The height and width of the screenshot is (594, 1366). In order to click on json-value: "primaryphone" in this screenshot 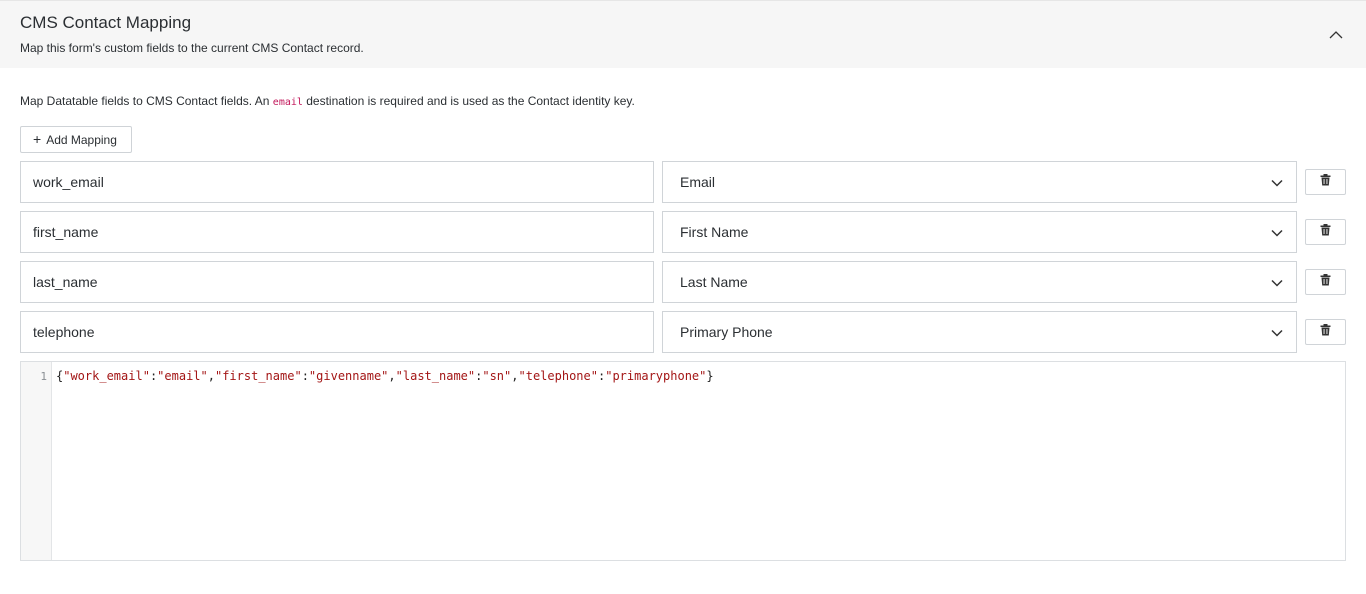, I will do `click(656, 376)`.